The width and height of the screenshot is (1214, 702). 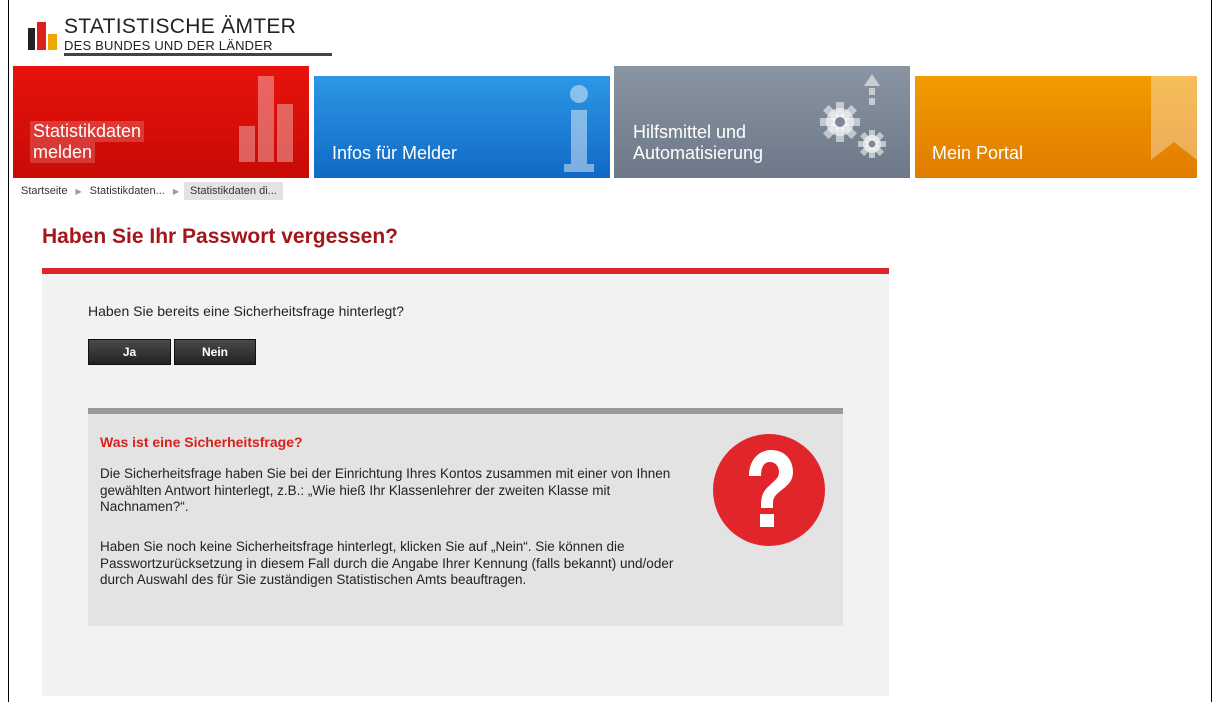 What do you see at coordinates (1056, 127) in the screenshot?
I see `nav-tile-mein-portal: Mein Portal` at bounding box center [1056, 127].